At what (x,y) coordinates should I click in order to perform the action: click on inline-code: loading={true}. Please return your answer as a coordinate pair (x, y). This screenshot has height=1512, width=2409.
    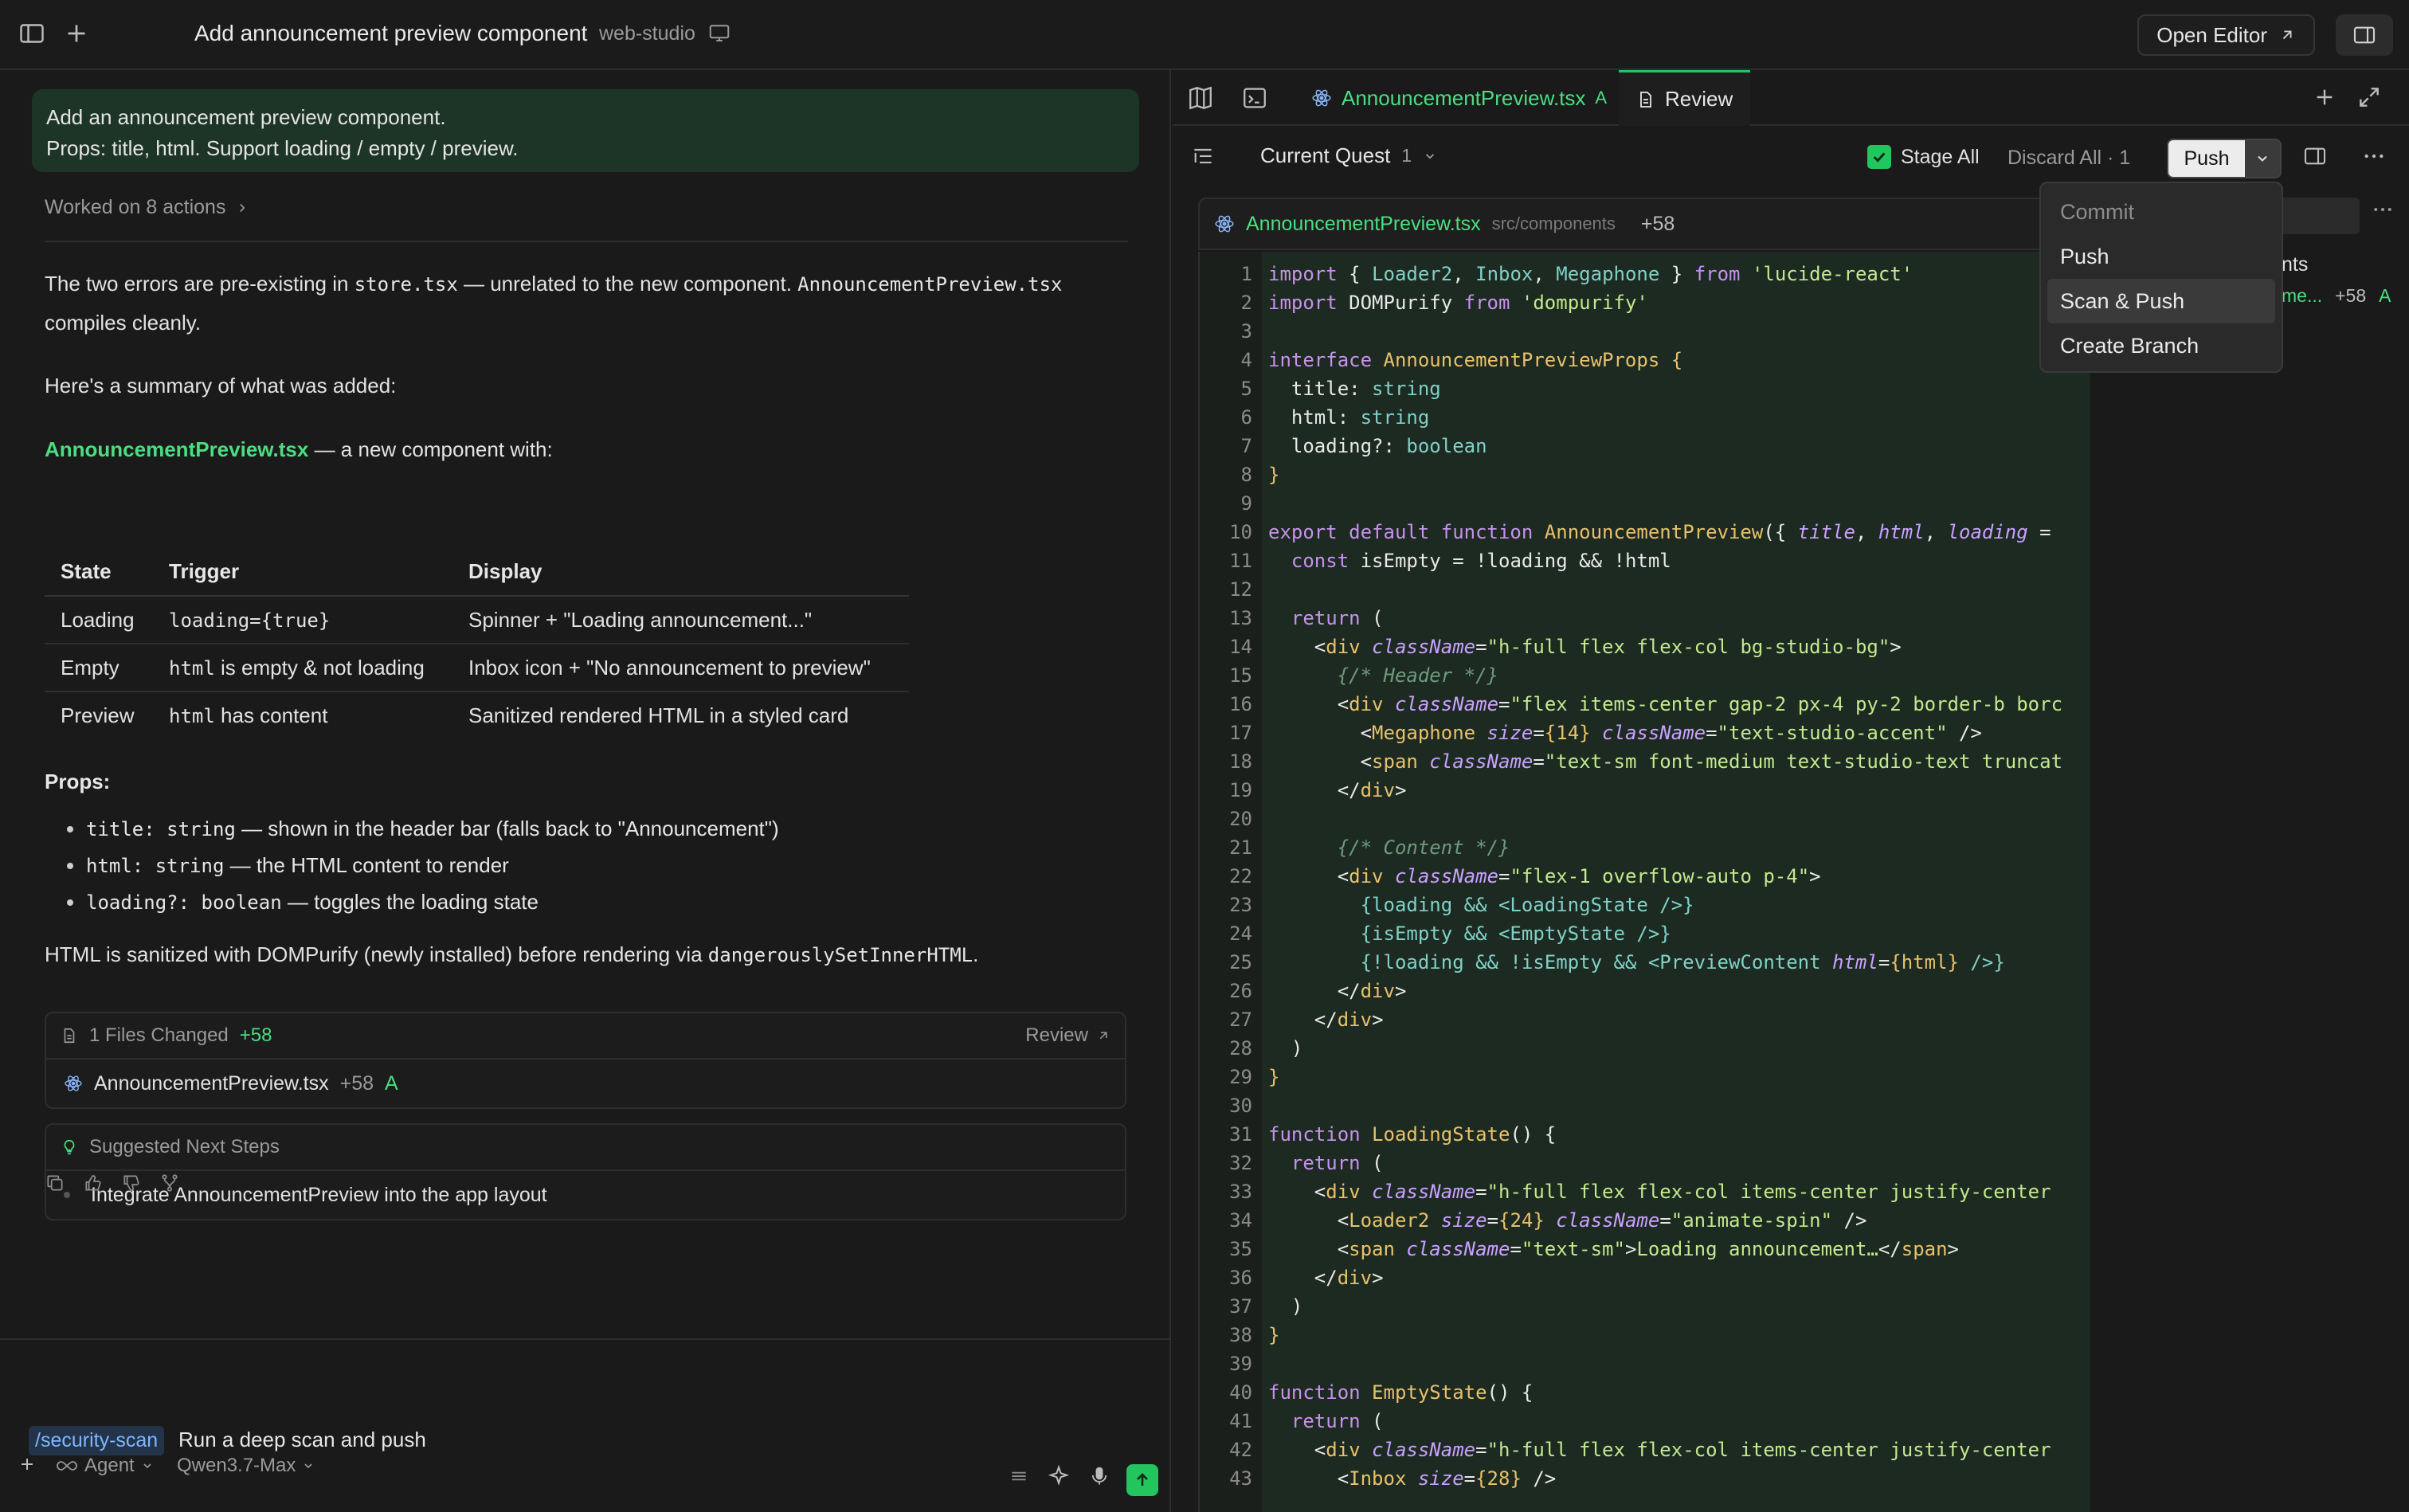
    Looking at the image, I should click on (250, 621).